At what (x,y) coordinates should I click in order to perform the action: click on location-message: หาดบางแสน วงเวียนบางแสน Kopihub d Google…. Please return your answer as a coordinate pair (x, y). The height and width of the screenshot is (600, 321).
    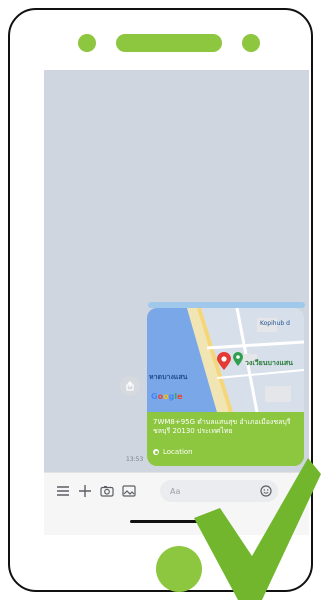
    Looking at the image, I should click on (225, 387).